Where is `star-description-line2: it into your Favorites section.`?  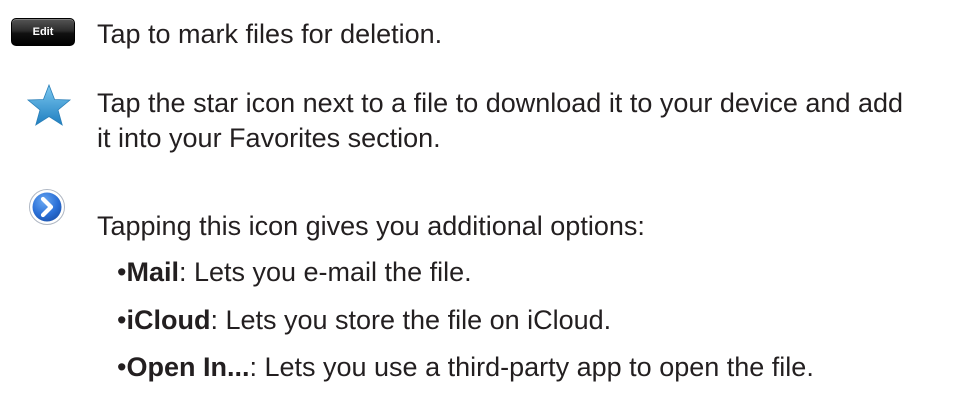
star-description-line2: it into your Favorites section. is located at coordinates (269, 138).